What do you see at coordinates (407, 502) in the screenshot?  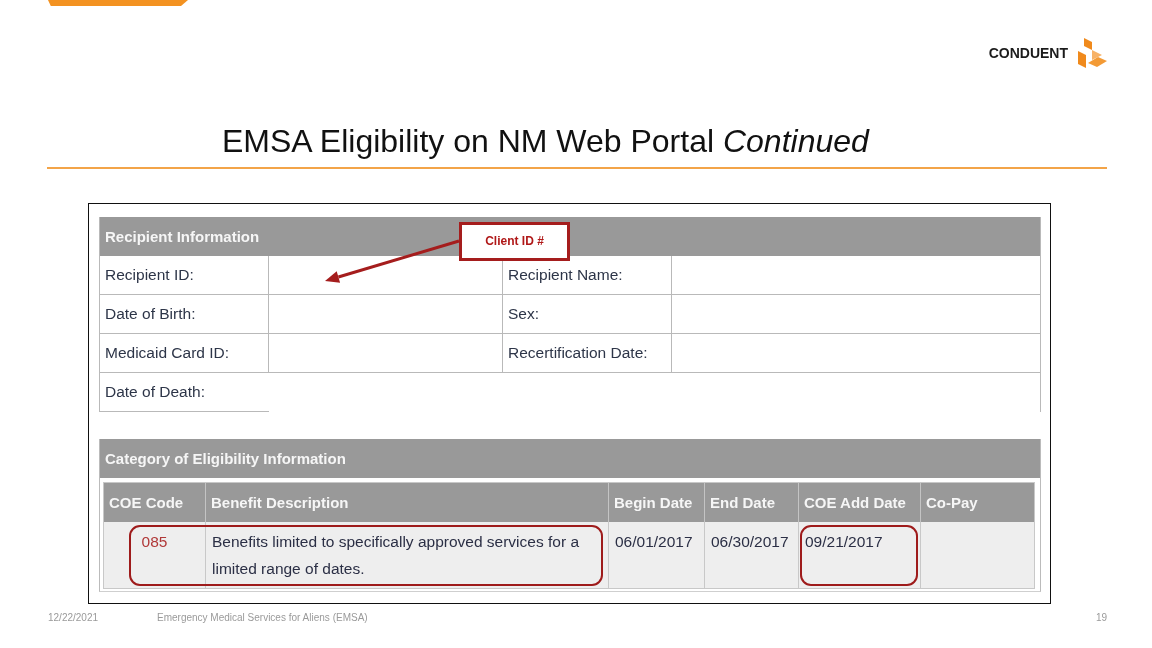 I see `column-header: Benefit Description` at bounding box center [407, 502].